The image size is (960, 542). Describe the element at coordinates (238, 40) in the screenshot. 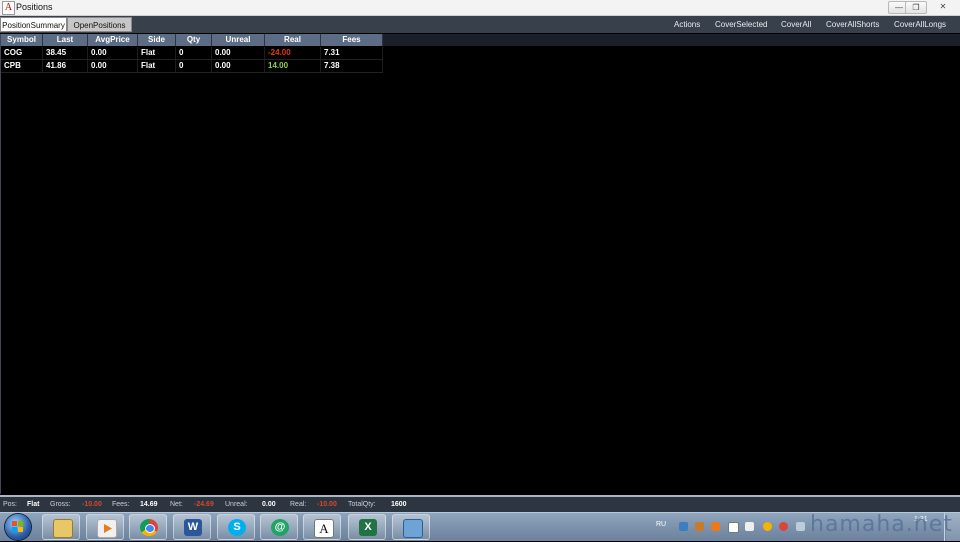

I see `column-header-unreal: Unreal` at that location.